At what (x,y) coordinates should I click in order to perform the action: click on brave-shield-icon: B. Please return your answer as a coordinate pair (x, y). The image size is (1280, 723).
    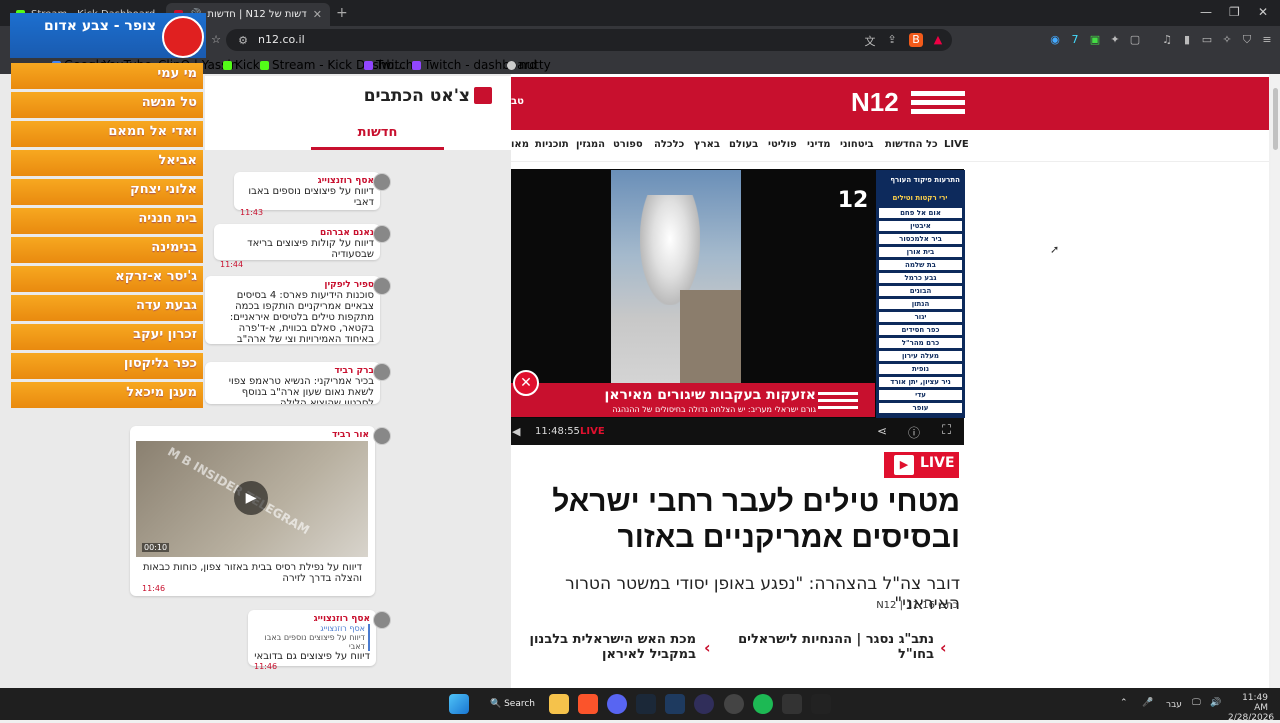
    Looking at the image, I should click on (916, 40).